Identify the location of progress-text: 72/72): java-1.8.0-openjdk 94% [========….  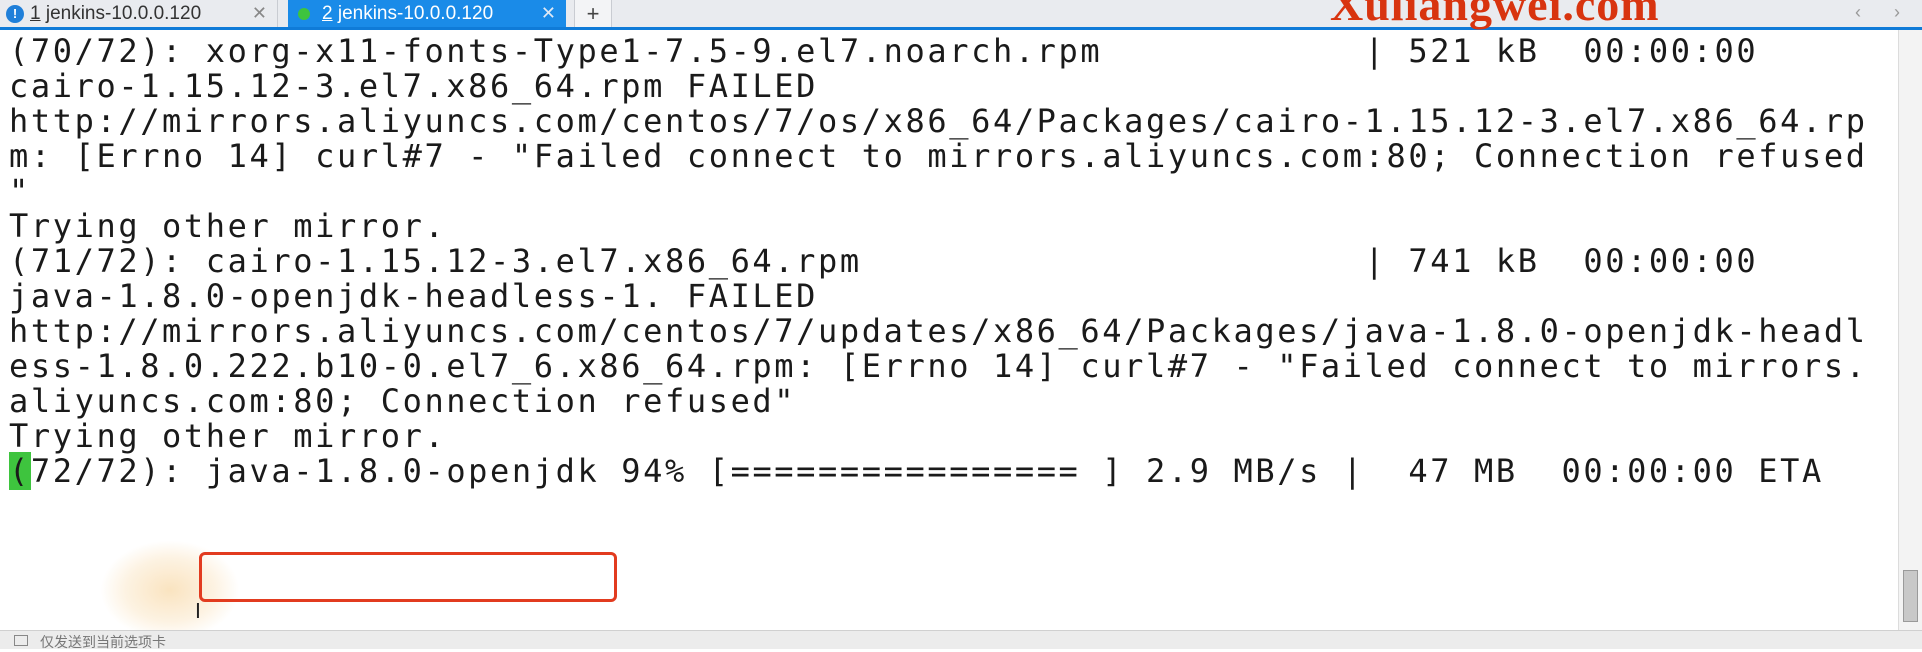
(927, 471).